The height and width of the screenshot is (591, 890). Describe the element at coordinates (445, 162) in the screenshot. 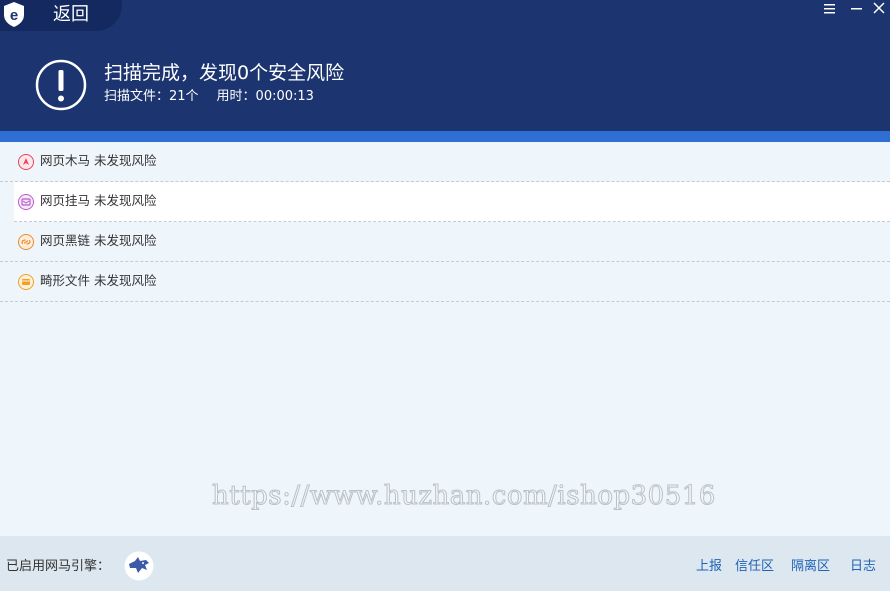

I see `result-row-trojan: 网页木马 未发现风险` at that location.